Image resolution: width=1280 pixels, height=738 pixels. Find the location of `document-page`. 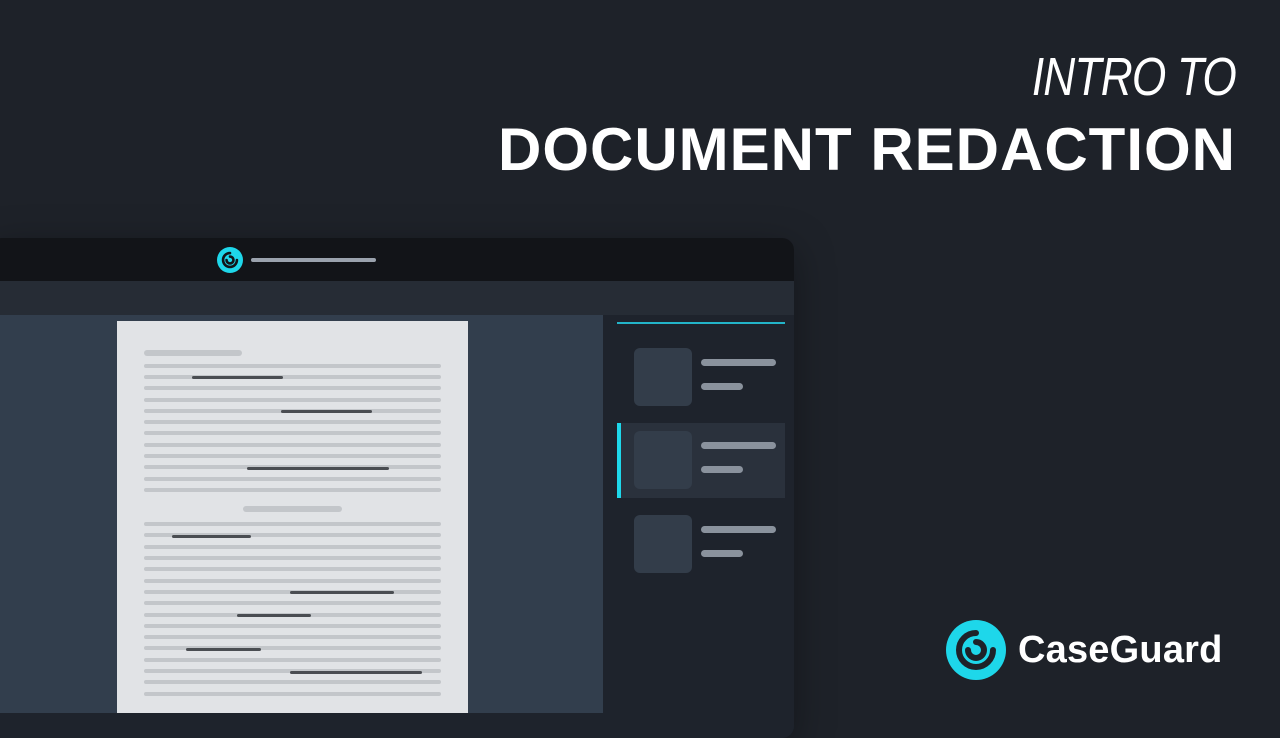

document-page is located at coordinates (292, 517).